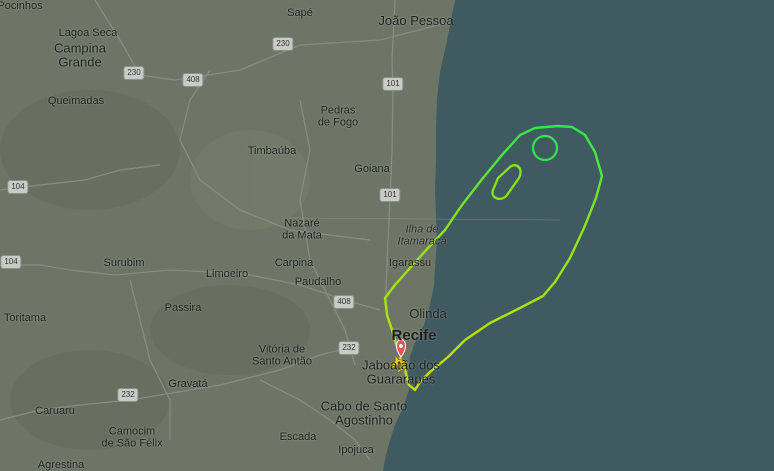 The height and width of the screenshot is (471, 774). Describe the element at coordinates (272, 151) in the screenshot. I see `place-label: Timbaúba` at that location.